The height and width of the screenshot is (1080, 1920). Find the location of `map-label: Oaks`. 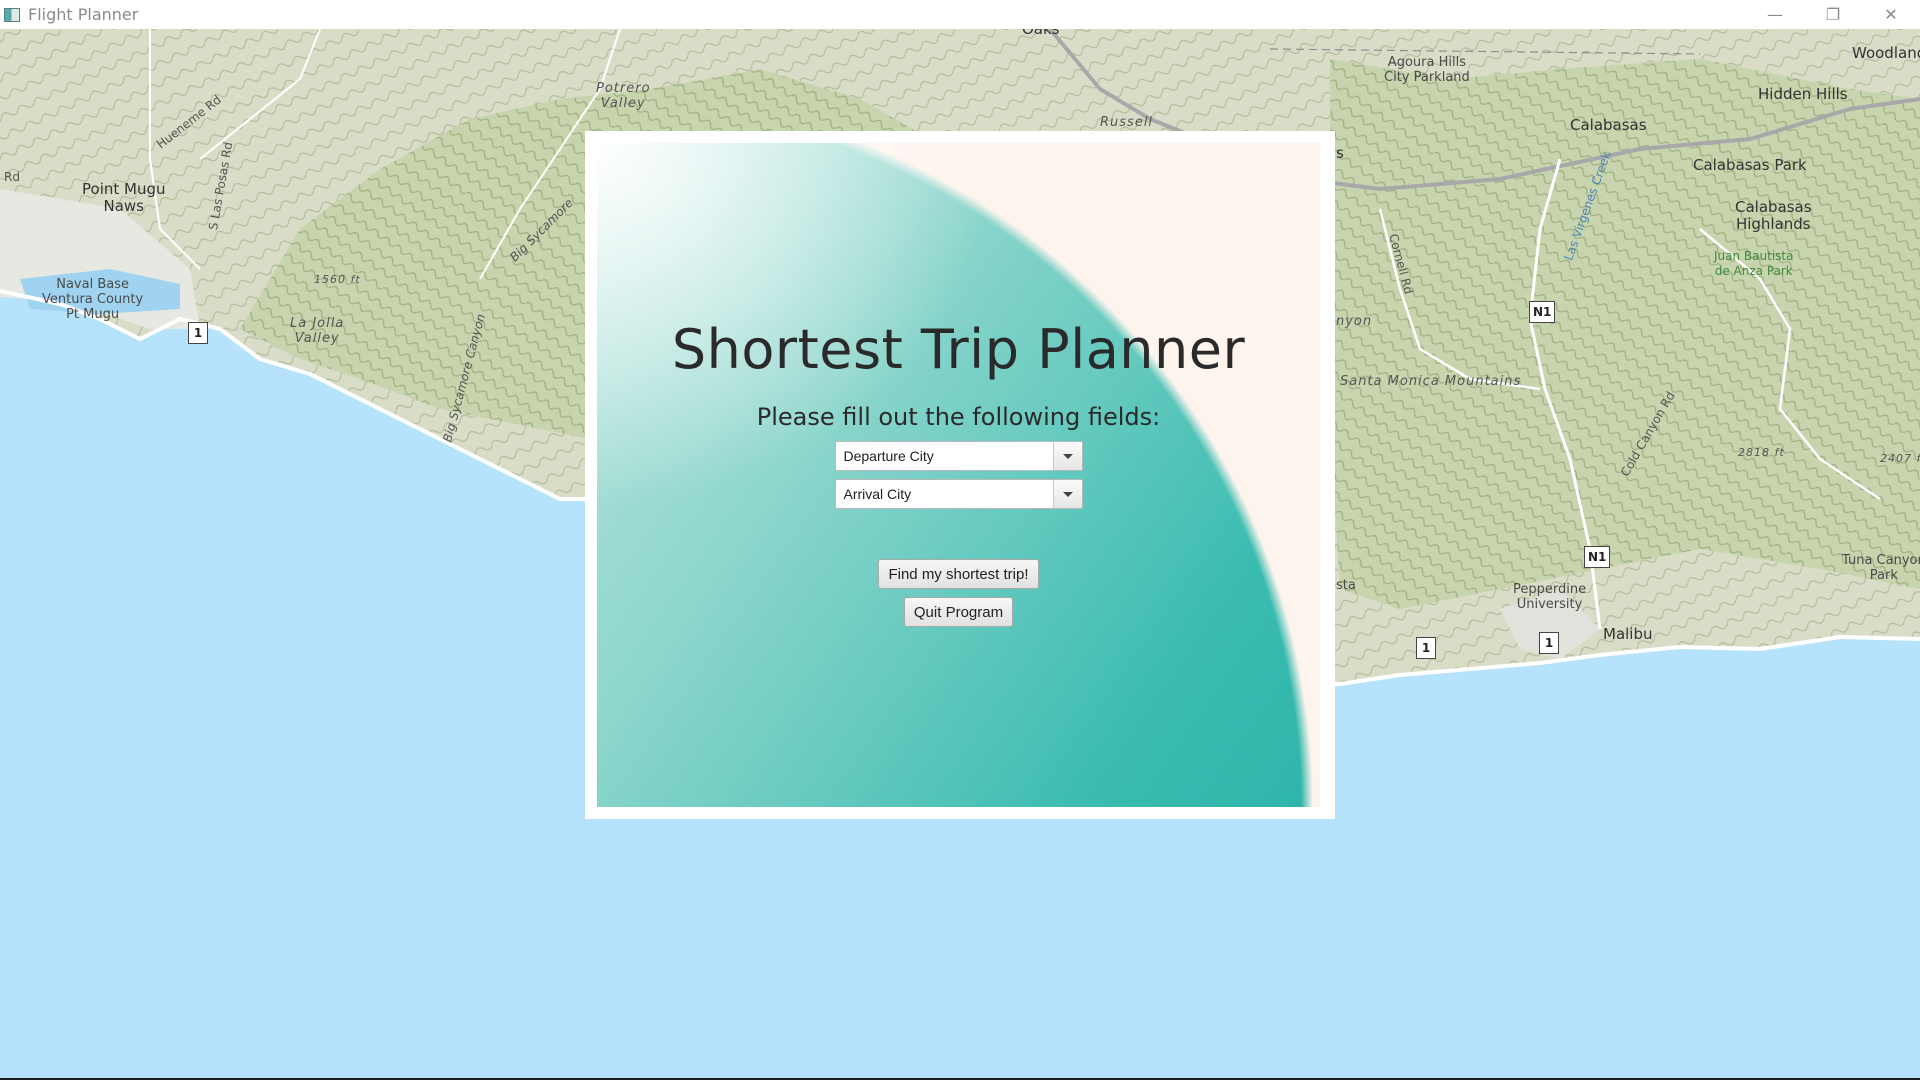

map-label: Oaks is located at coordinates (1041, 33).